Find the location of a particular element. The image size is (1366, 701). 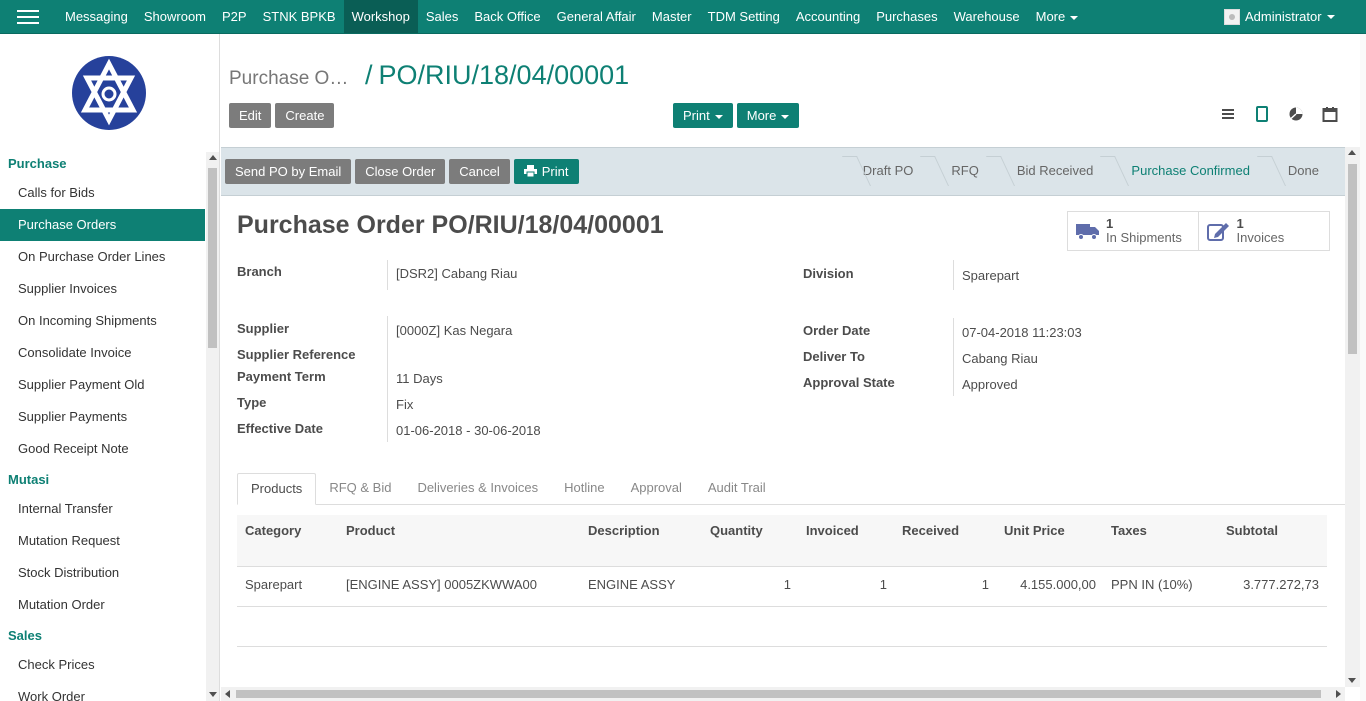

sidebar-scroll-thumb is located at coordinates (212, 258).